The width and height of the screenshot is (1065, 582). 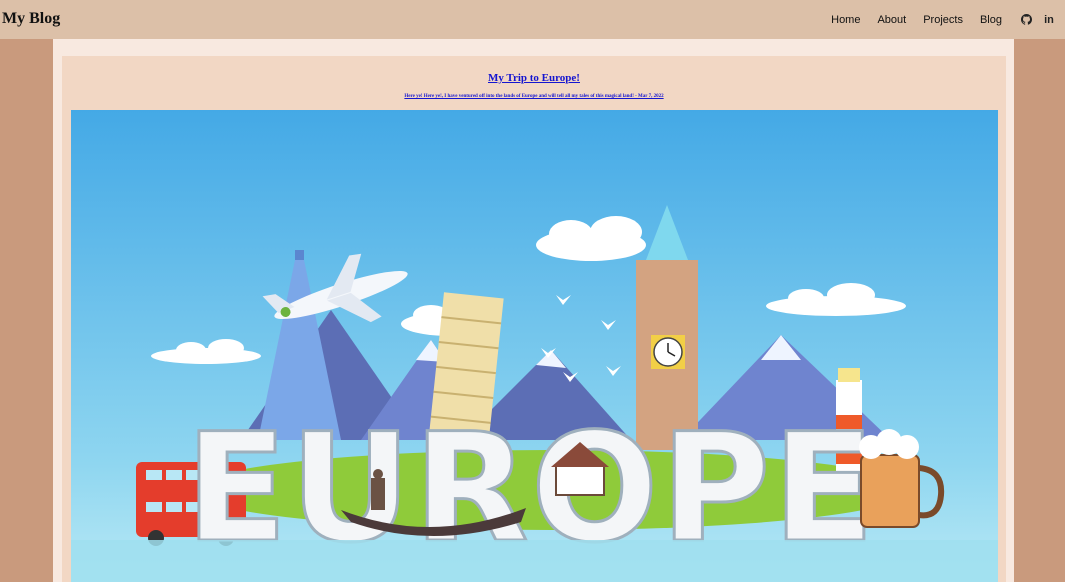 What do you see at coordinates (1026, 20) in the screenshot?
I see `github-icon` at bounding box center [1026, 20].